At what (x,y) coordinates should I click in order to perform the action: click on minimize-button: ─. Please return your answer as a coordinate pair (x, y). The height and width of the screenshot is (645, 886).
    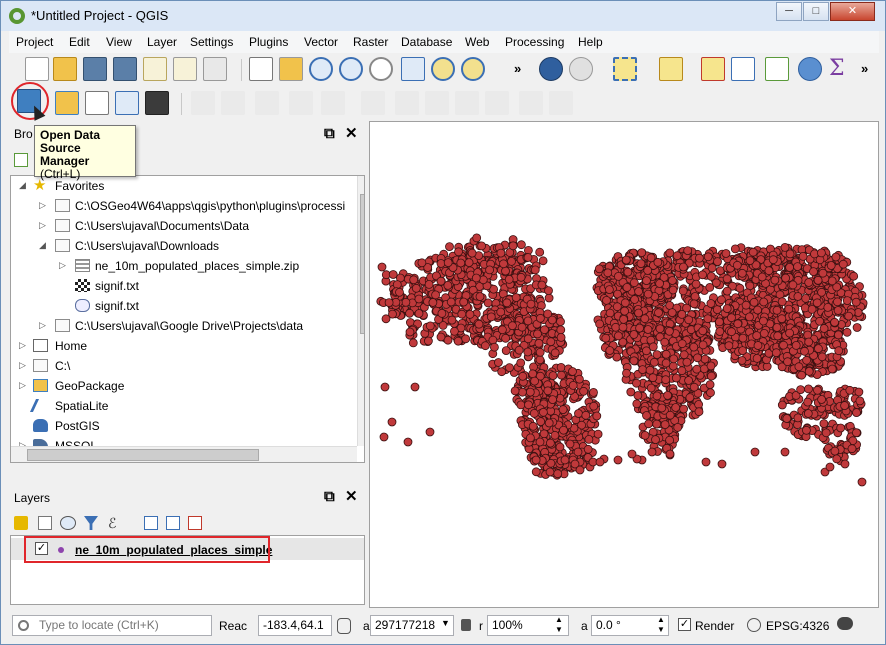
    Looking at the image, I should click on (789, 11).